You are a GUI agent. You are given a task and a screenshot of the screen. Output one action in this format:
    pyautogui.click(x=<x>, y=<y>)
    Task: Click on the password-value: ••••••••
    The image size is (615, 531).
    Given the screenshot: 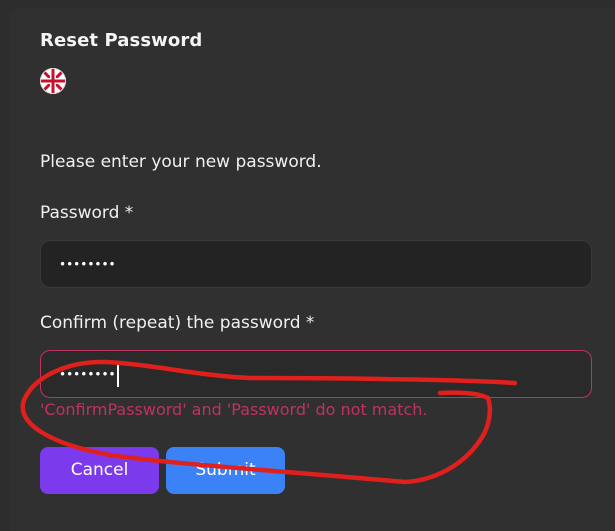 What is the action you would take?
    pyautogui.click(x=87, y=264)
    